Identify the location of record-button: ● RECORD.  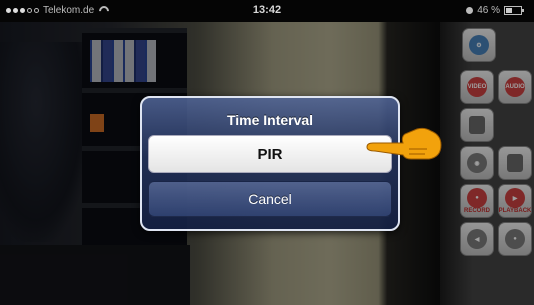
(477, 201).